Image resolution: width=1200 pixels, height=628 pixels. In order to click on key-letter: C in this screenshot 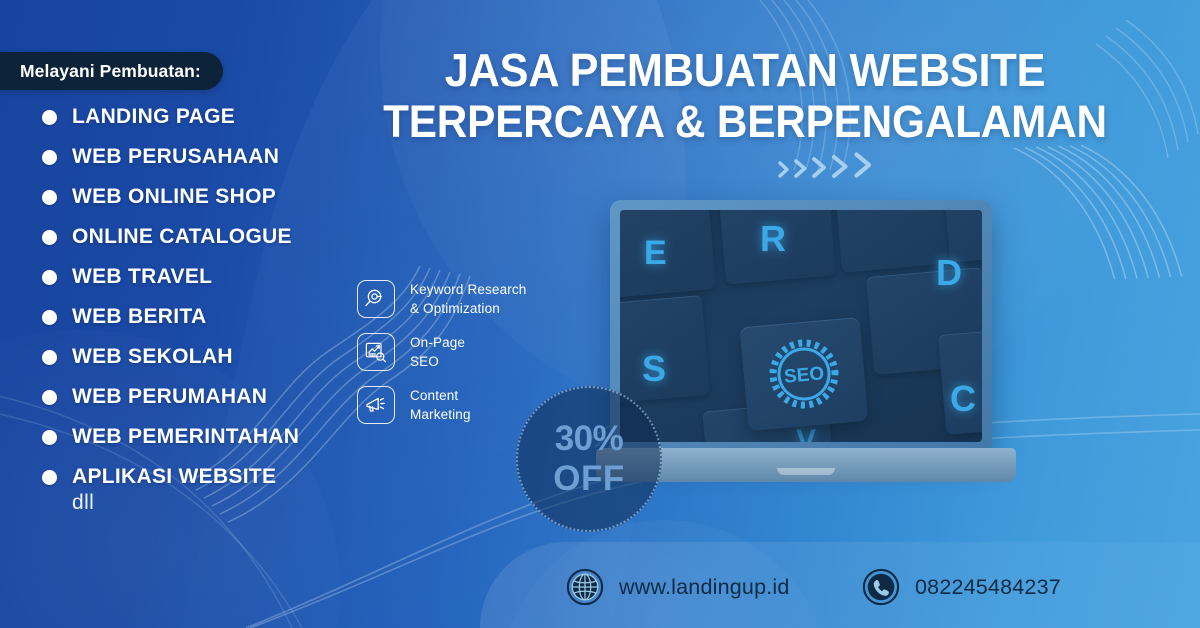, I will do `click(963, 398)`.